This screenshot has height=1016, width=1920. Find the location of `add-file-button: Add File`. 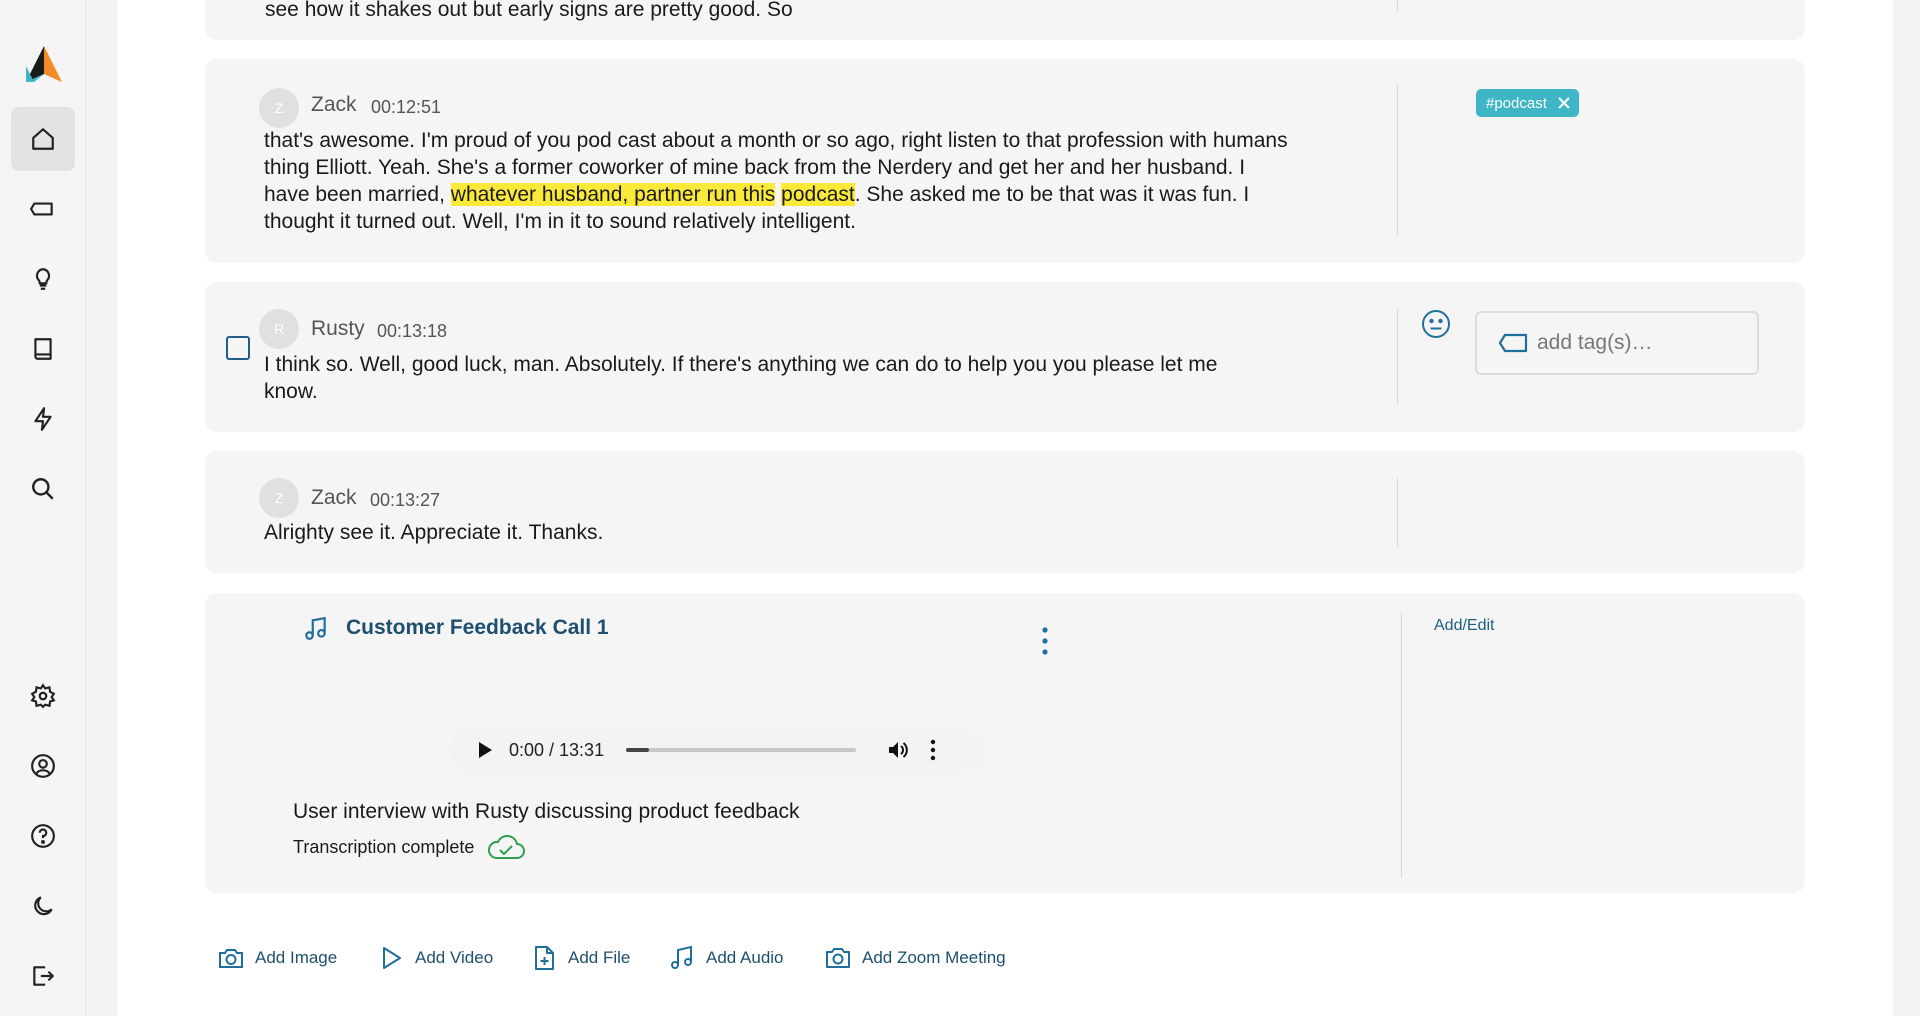

add-file-button: Add File is located at coordinates (580, 958).